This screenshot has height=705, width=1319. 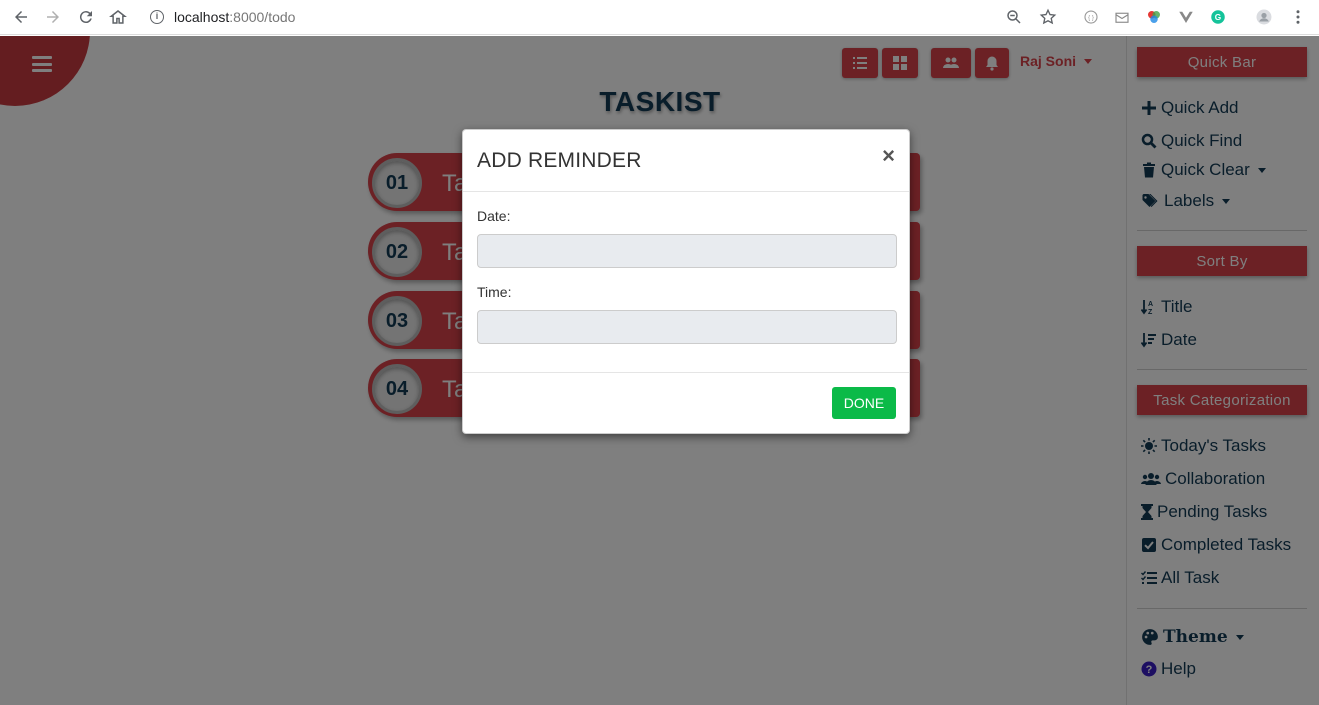 I want to click on info-icon: i, so click(x=157, y=17).